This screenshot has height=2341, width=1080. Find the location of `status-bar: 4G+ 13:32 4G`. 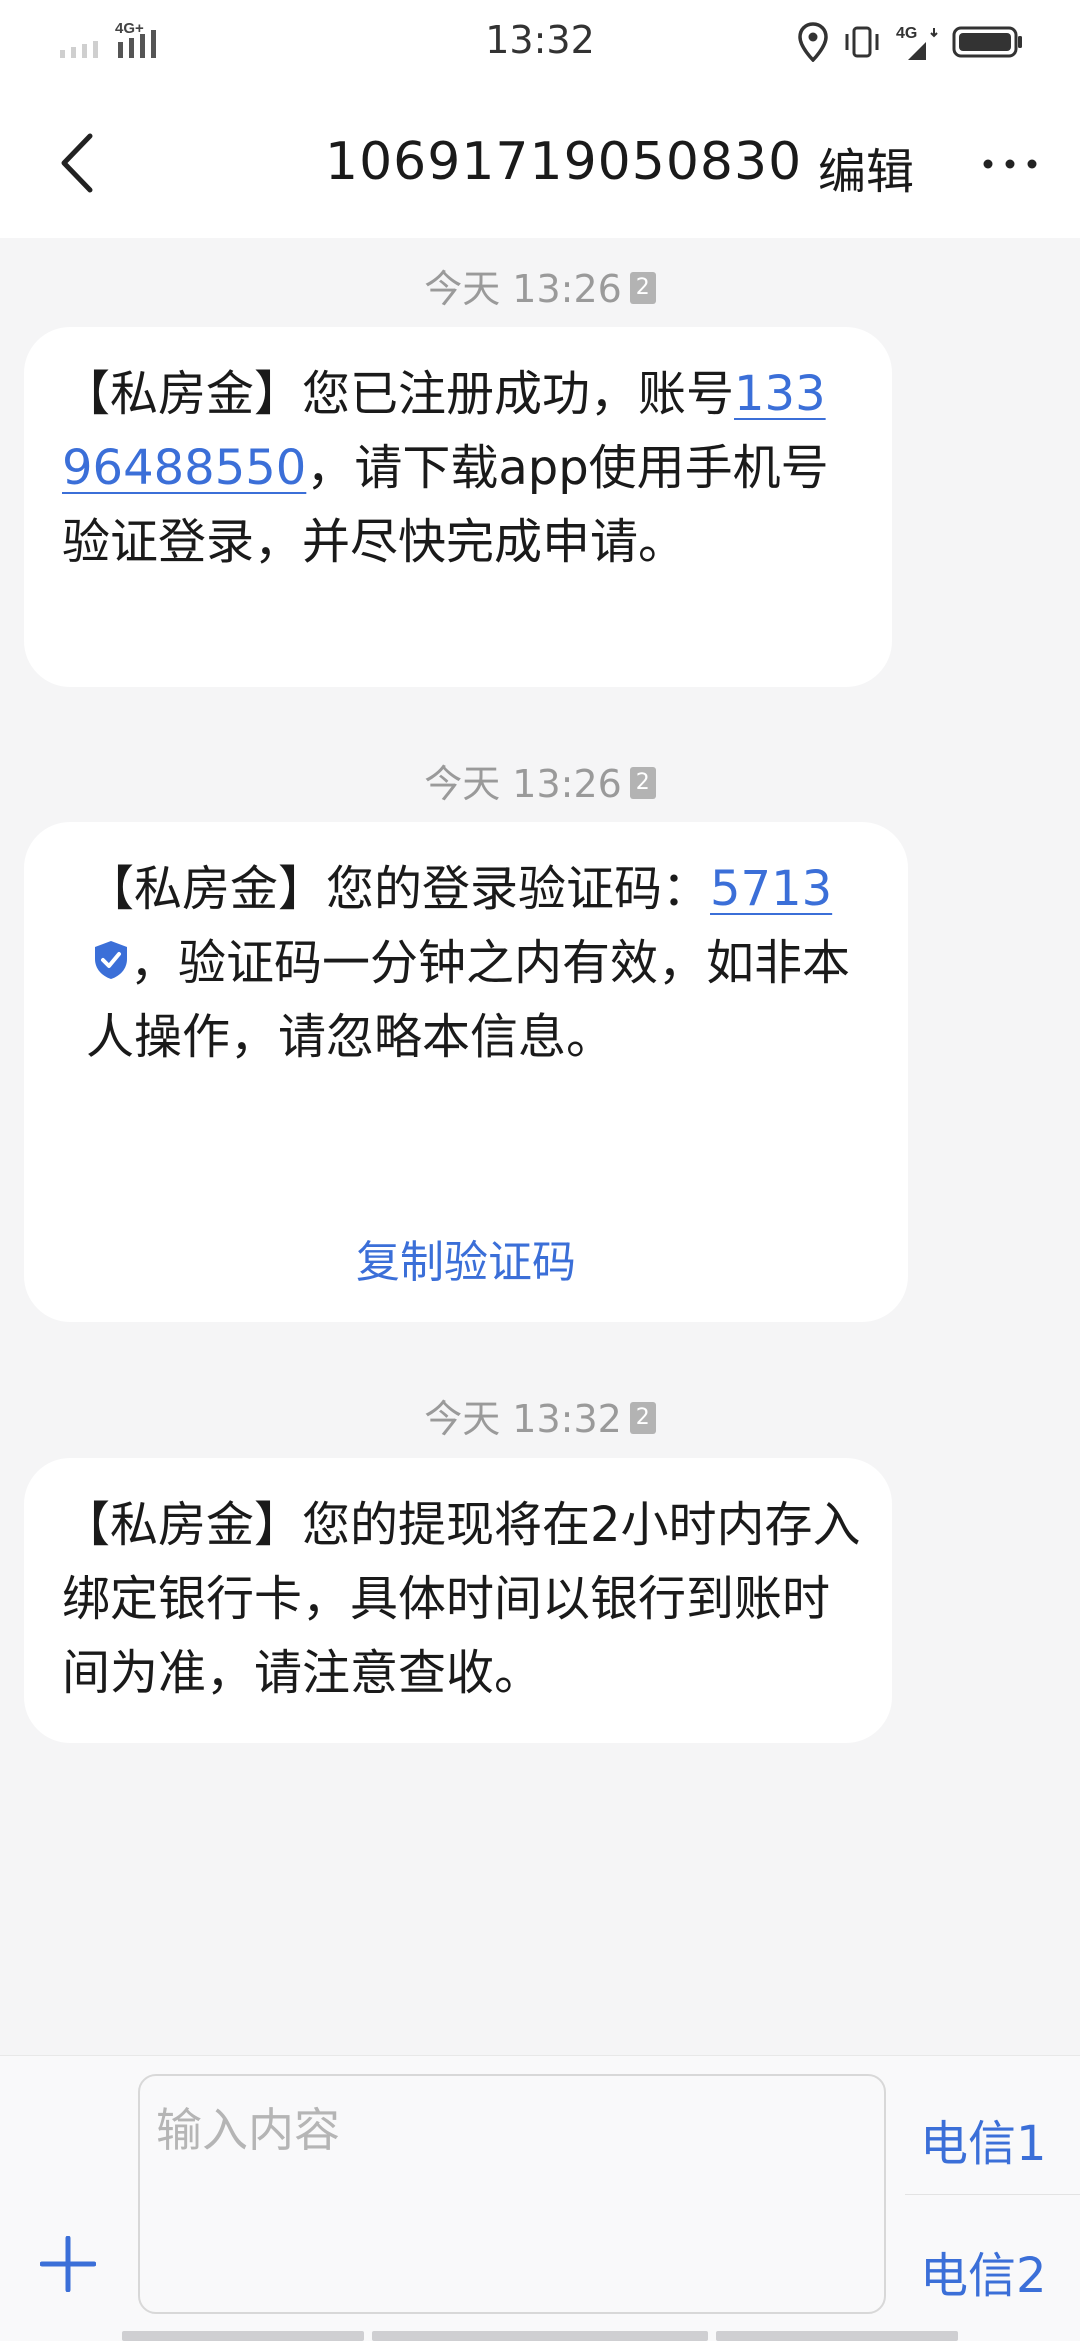

status-bar: 4G+ 13:32 4G is located at coordinates (540, 44).